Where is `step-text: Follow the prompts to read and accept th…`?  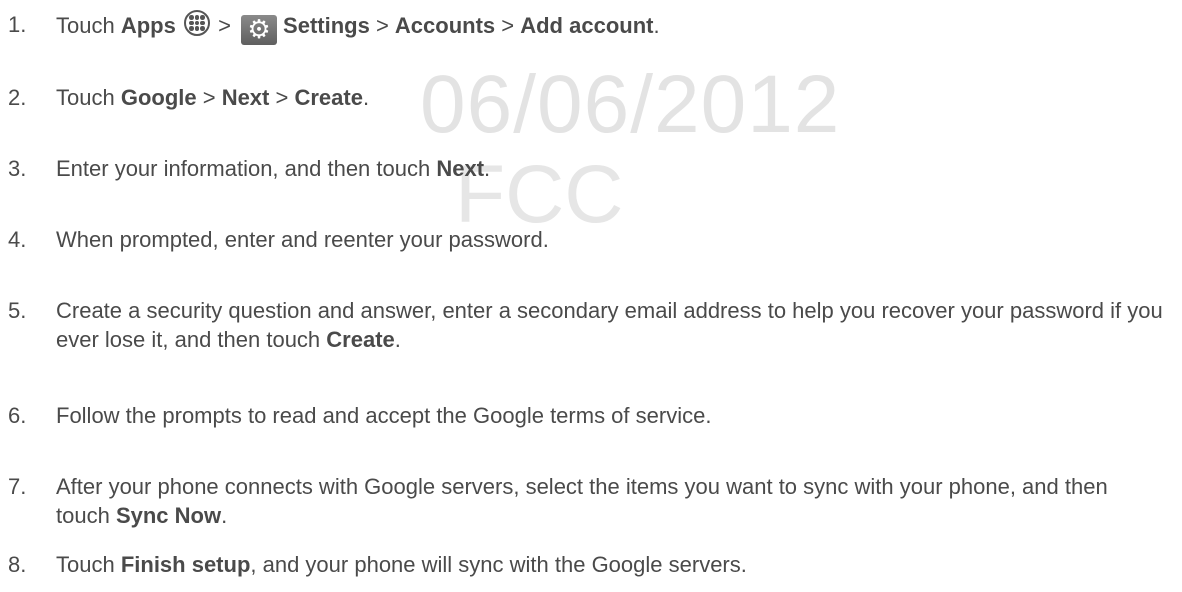 step-text: Follow the prompts to read and accept th… is located at coordinates (384, 415).